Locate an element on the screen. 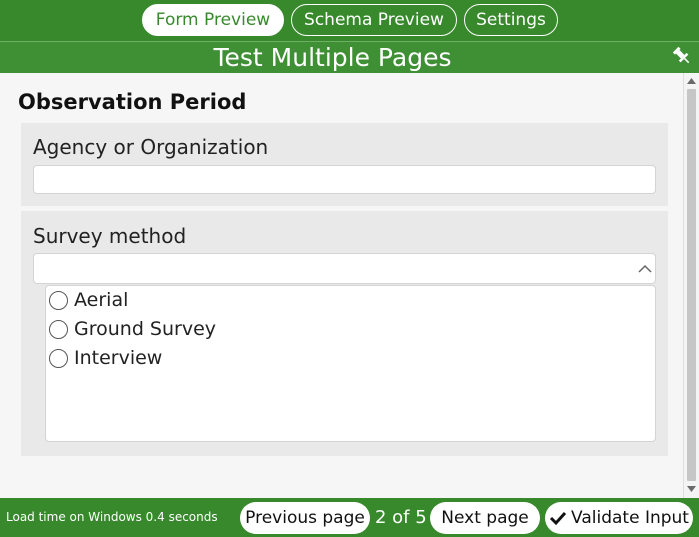  option-label: Ground Survey is located at coordinates (145, 329).